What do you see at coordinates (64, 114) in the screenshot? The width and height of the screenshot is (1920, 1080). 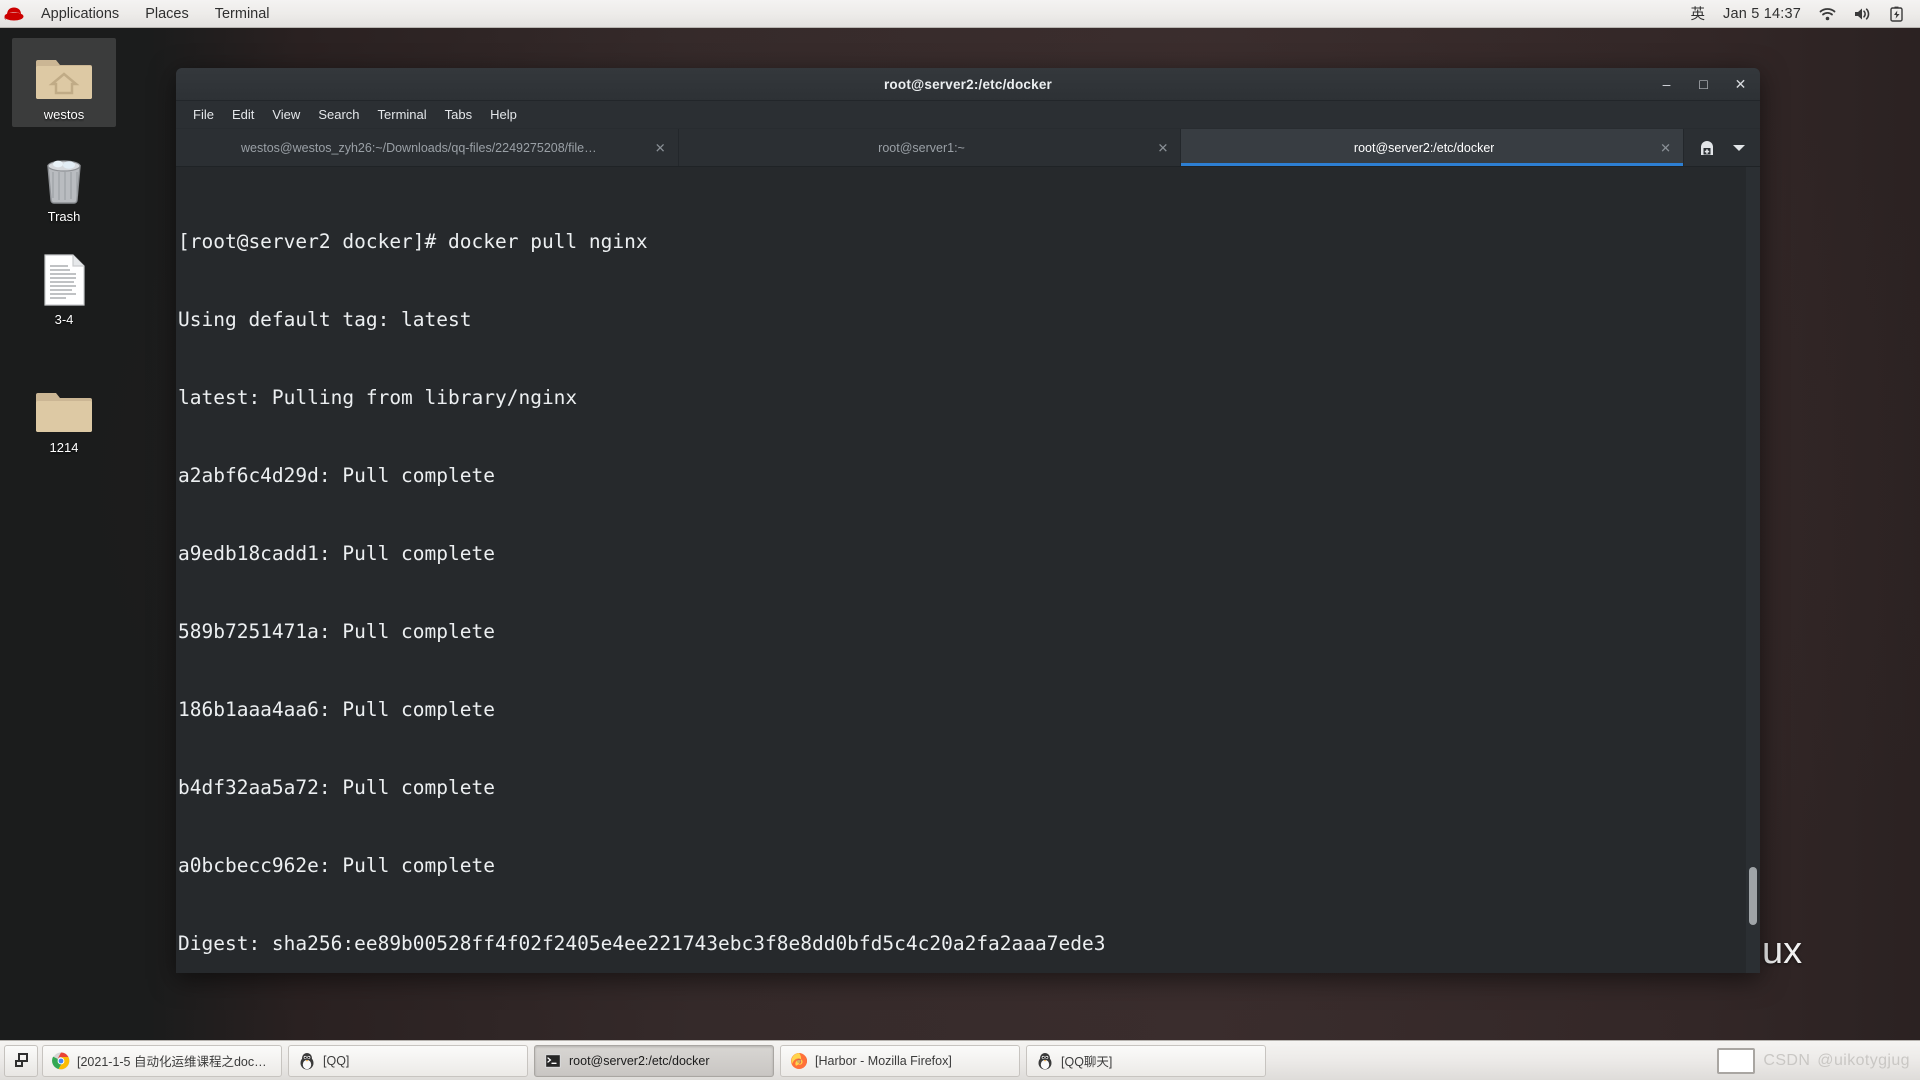 I see `desktop-icon-label: westos` at bounding box center [64, 114].